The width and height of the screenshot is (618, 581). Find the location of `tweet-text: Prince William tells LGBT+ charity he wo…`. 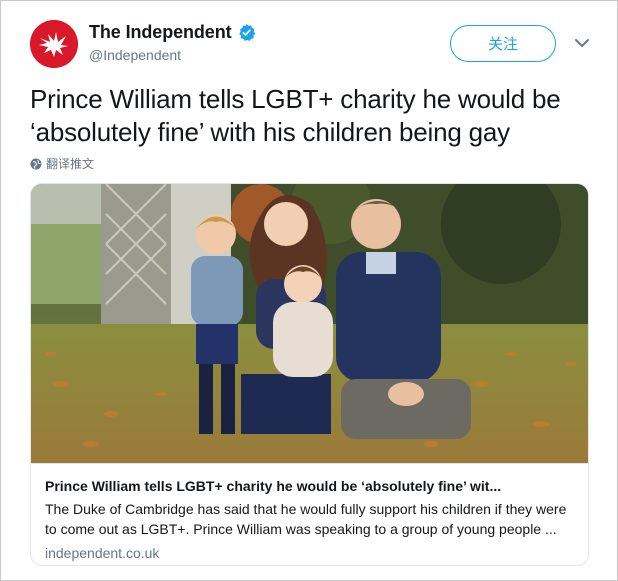

tweet-text: Prince William tells LGBT+ charity he wo… is located at coordinates (295, 115).